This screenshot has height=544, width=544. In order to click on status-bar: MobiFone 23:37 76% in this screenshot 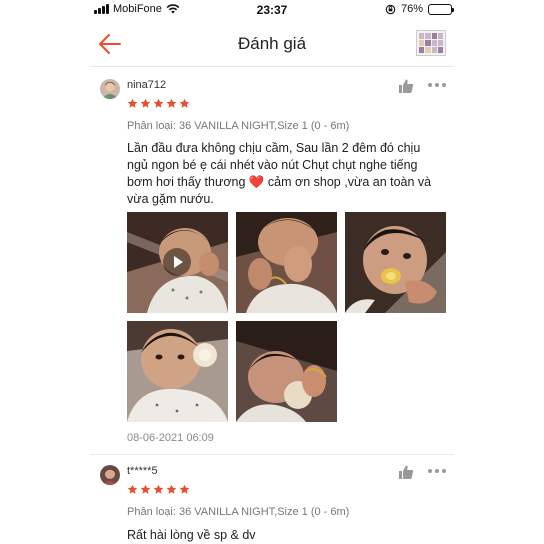, I will do `click(272, 10)`.